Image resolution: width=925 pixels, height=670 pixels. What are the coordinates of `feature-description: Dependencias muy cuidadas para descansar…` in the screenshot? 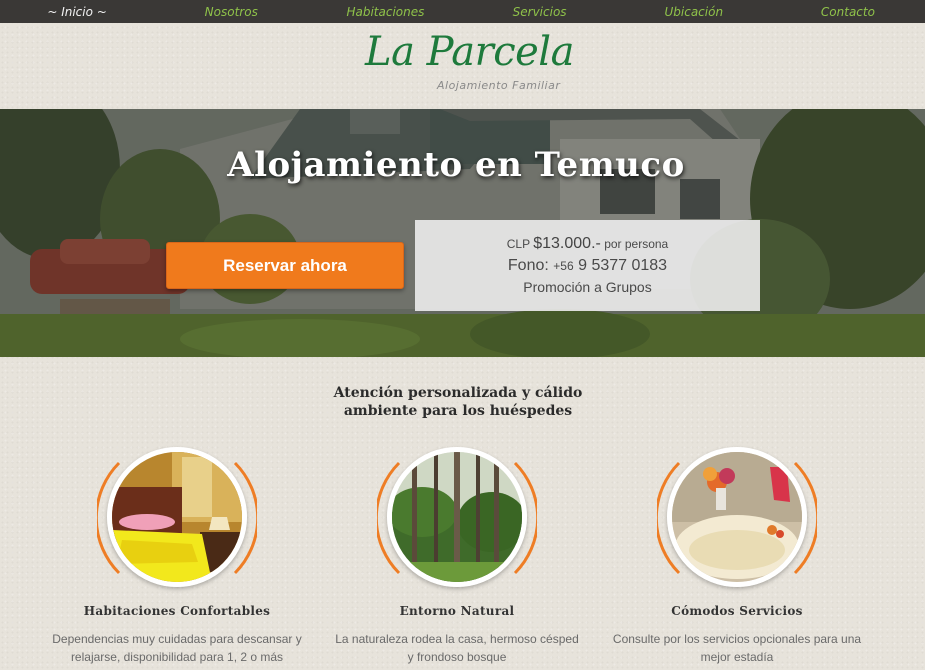 It's located at (177, 651).